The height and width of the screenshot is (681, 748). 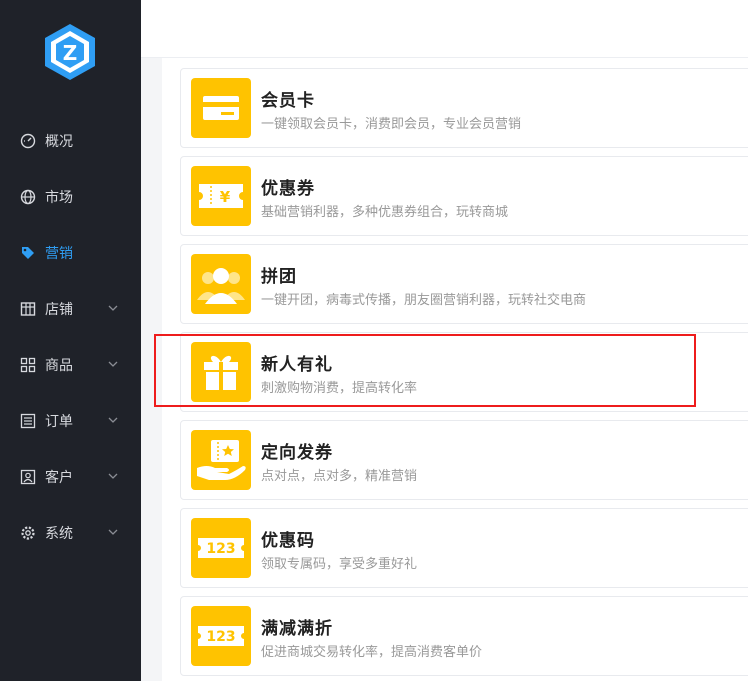 What do you see at coordinates (59, 534) in the screenshot?
I see `sidebar-item-label: 系统` at bounding box center [59, 534].